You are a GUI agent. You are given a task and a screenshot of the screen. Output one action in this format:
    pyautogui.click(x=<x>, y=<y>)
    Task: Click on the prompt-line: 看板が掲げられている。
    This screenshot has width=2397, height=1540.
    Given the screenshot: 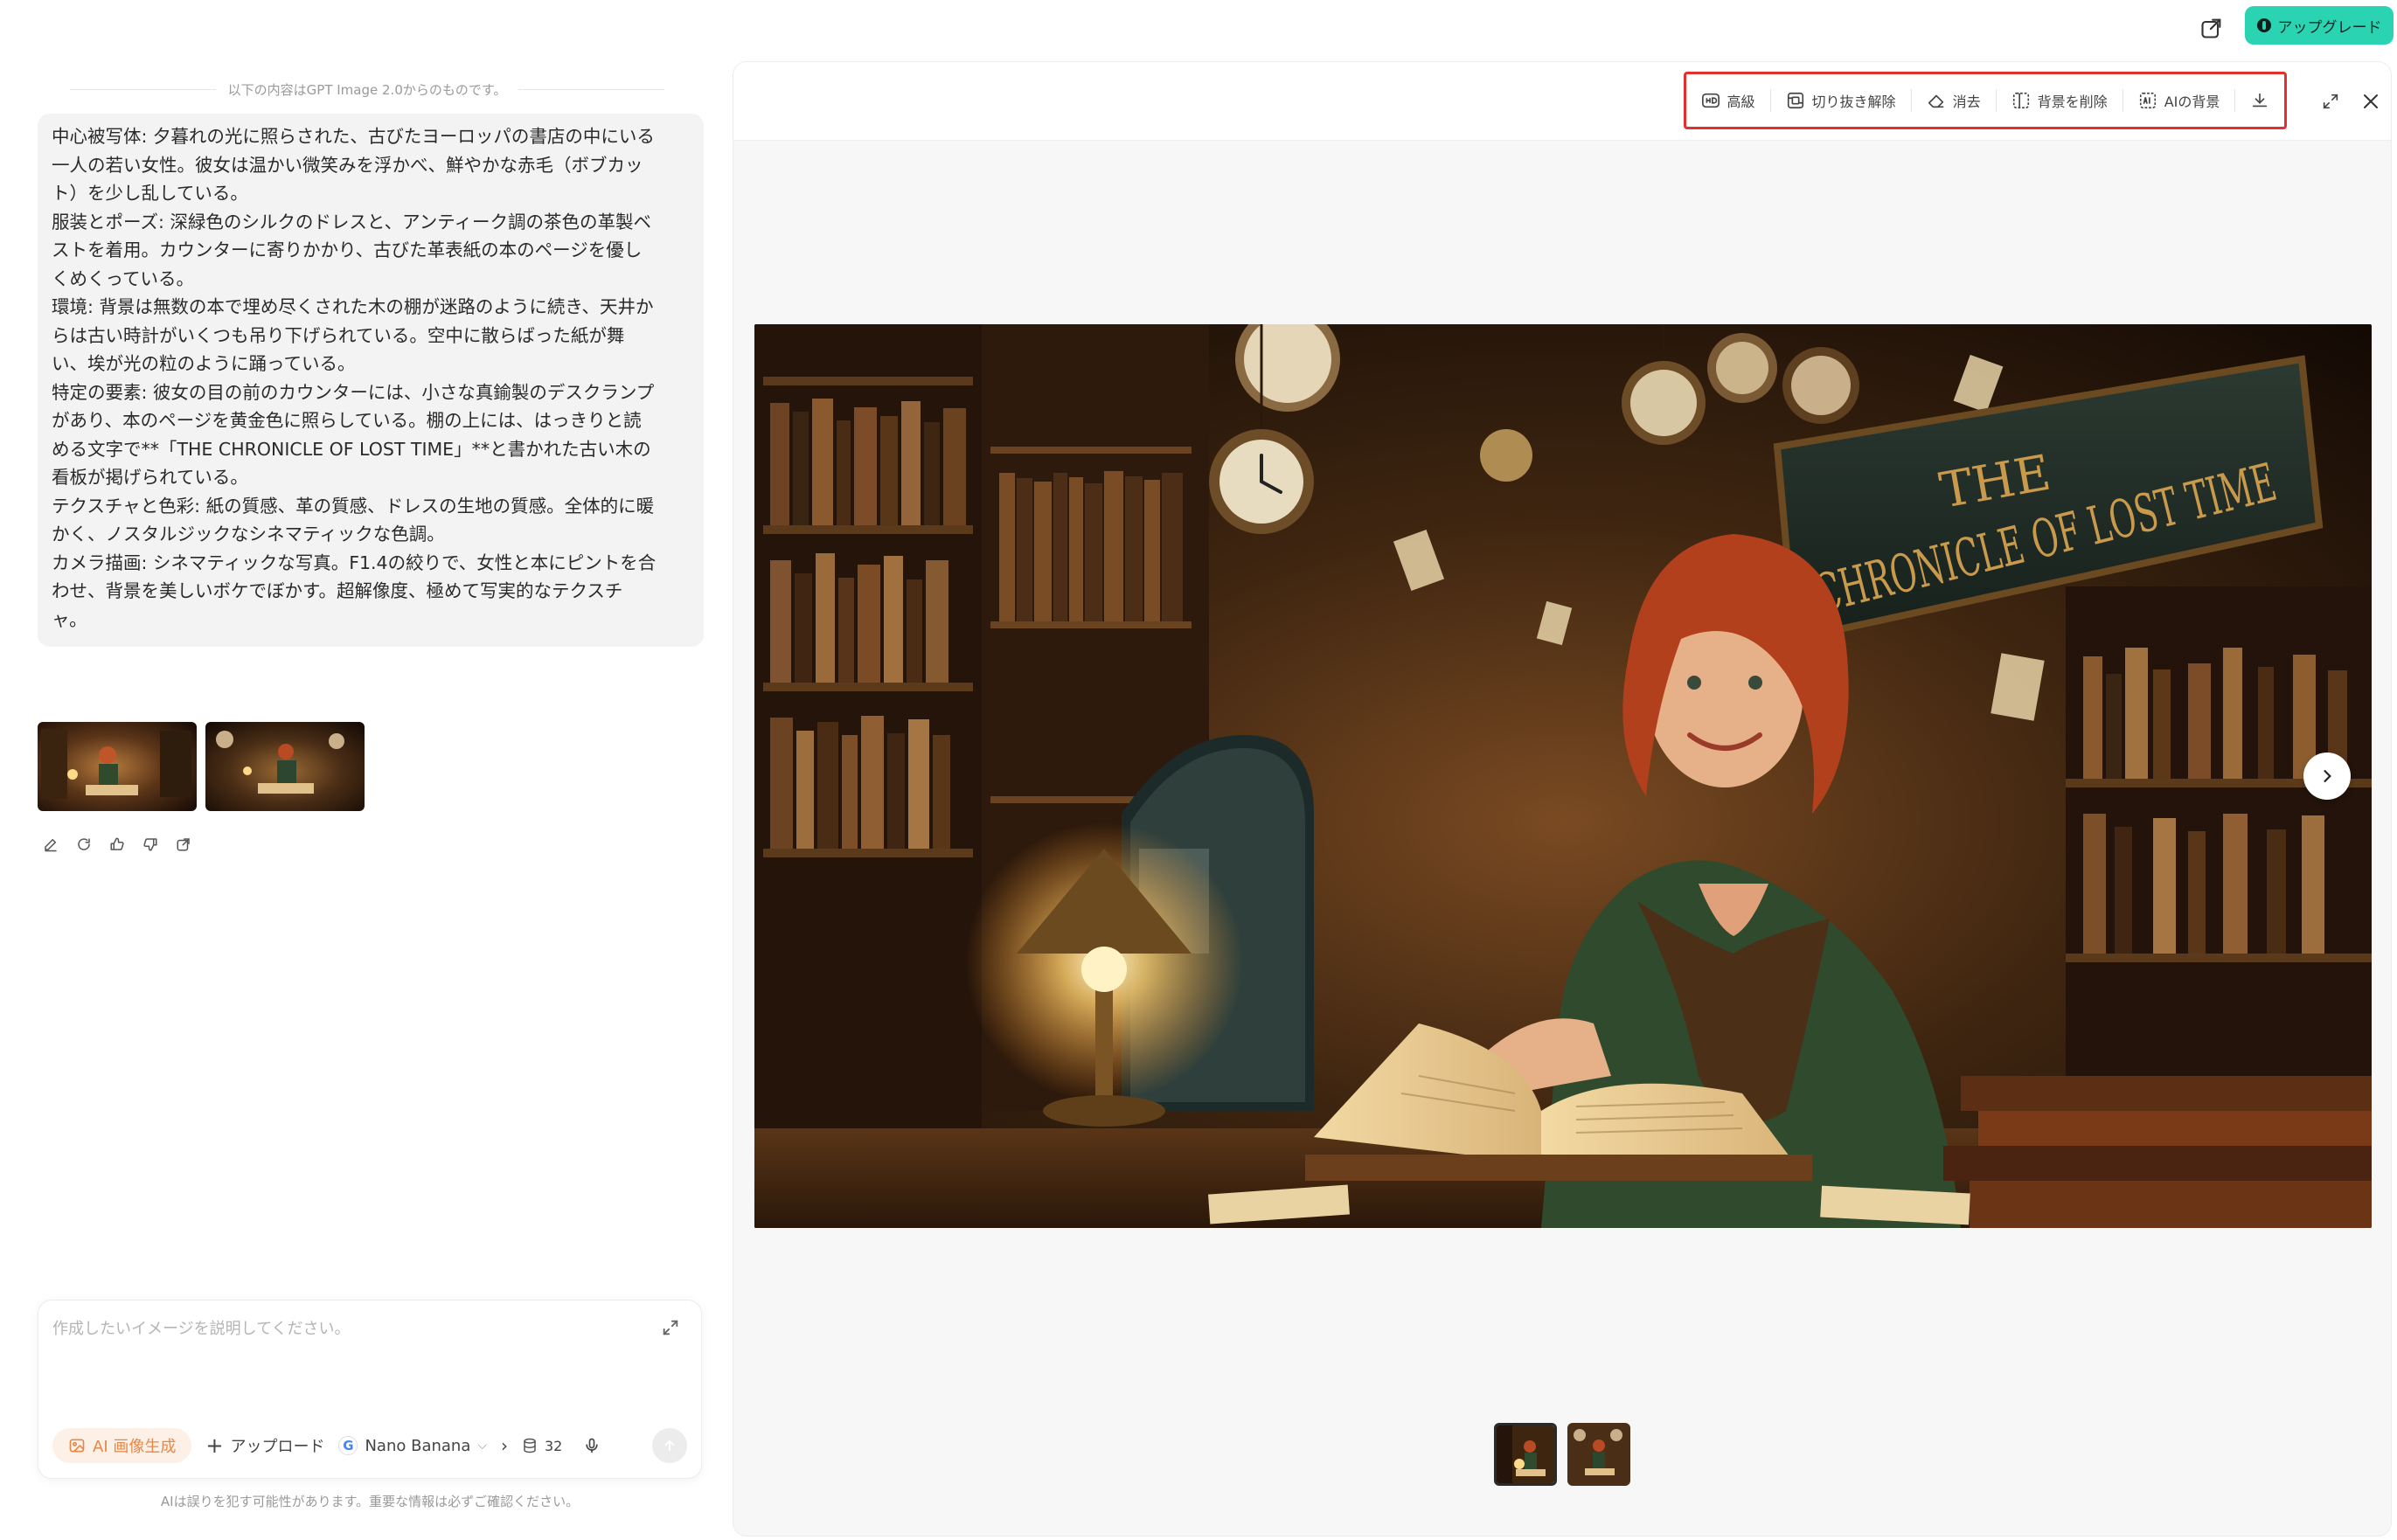 What is the action you would take?
    pyautogui.click(x=150, y=478)
    